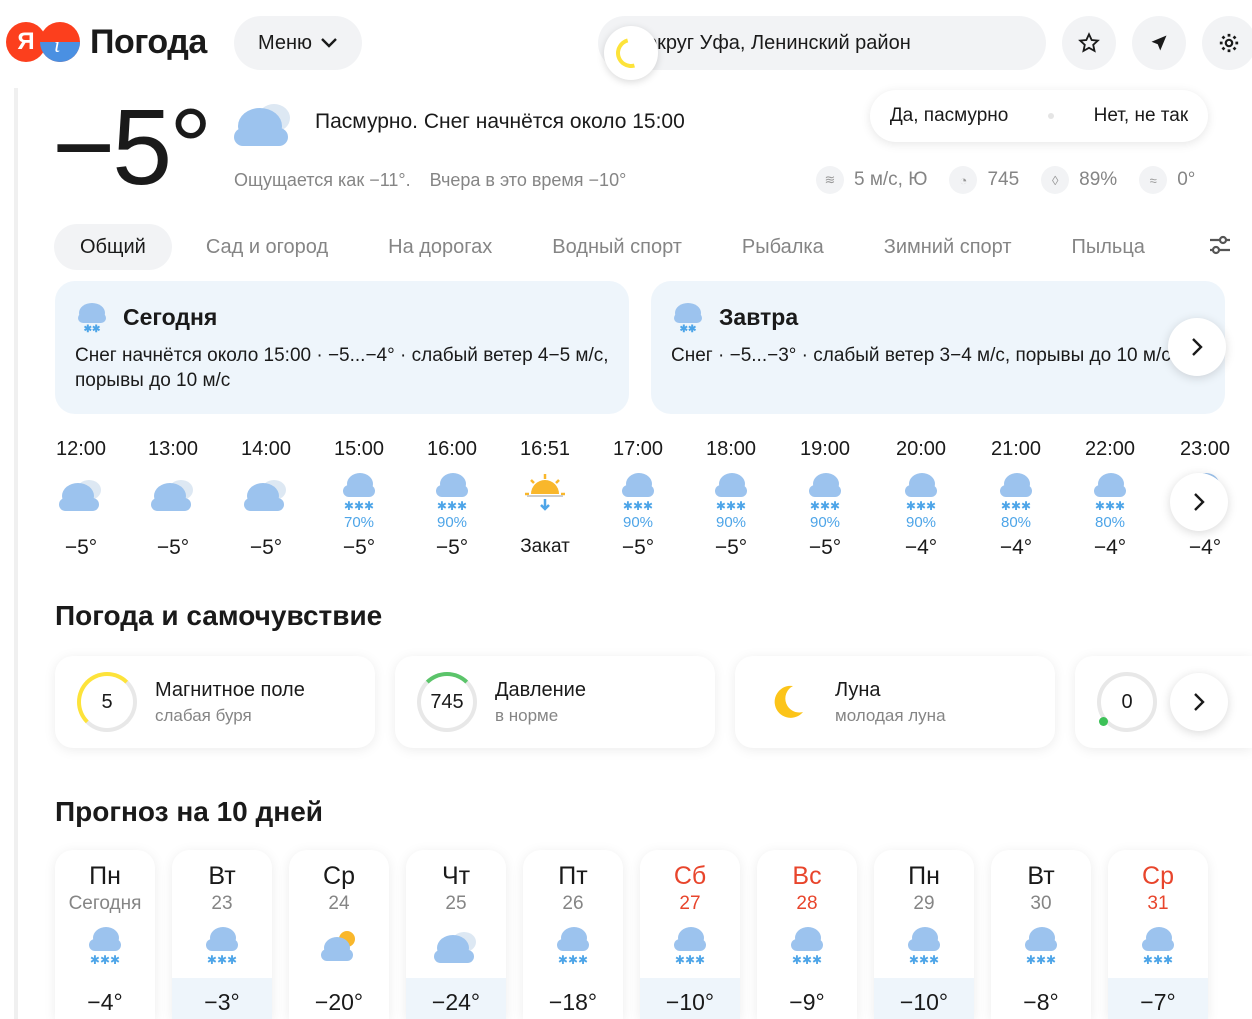 The image size is (1252, 1019). Describe the element at coordinates (329, 43) in the screenshot. I see `chevron-down-icon` at that location.